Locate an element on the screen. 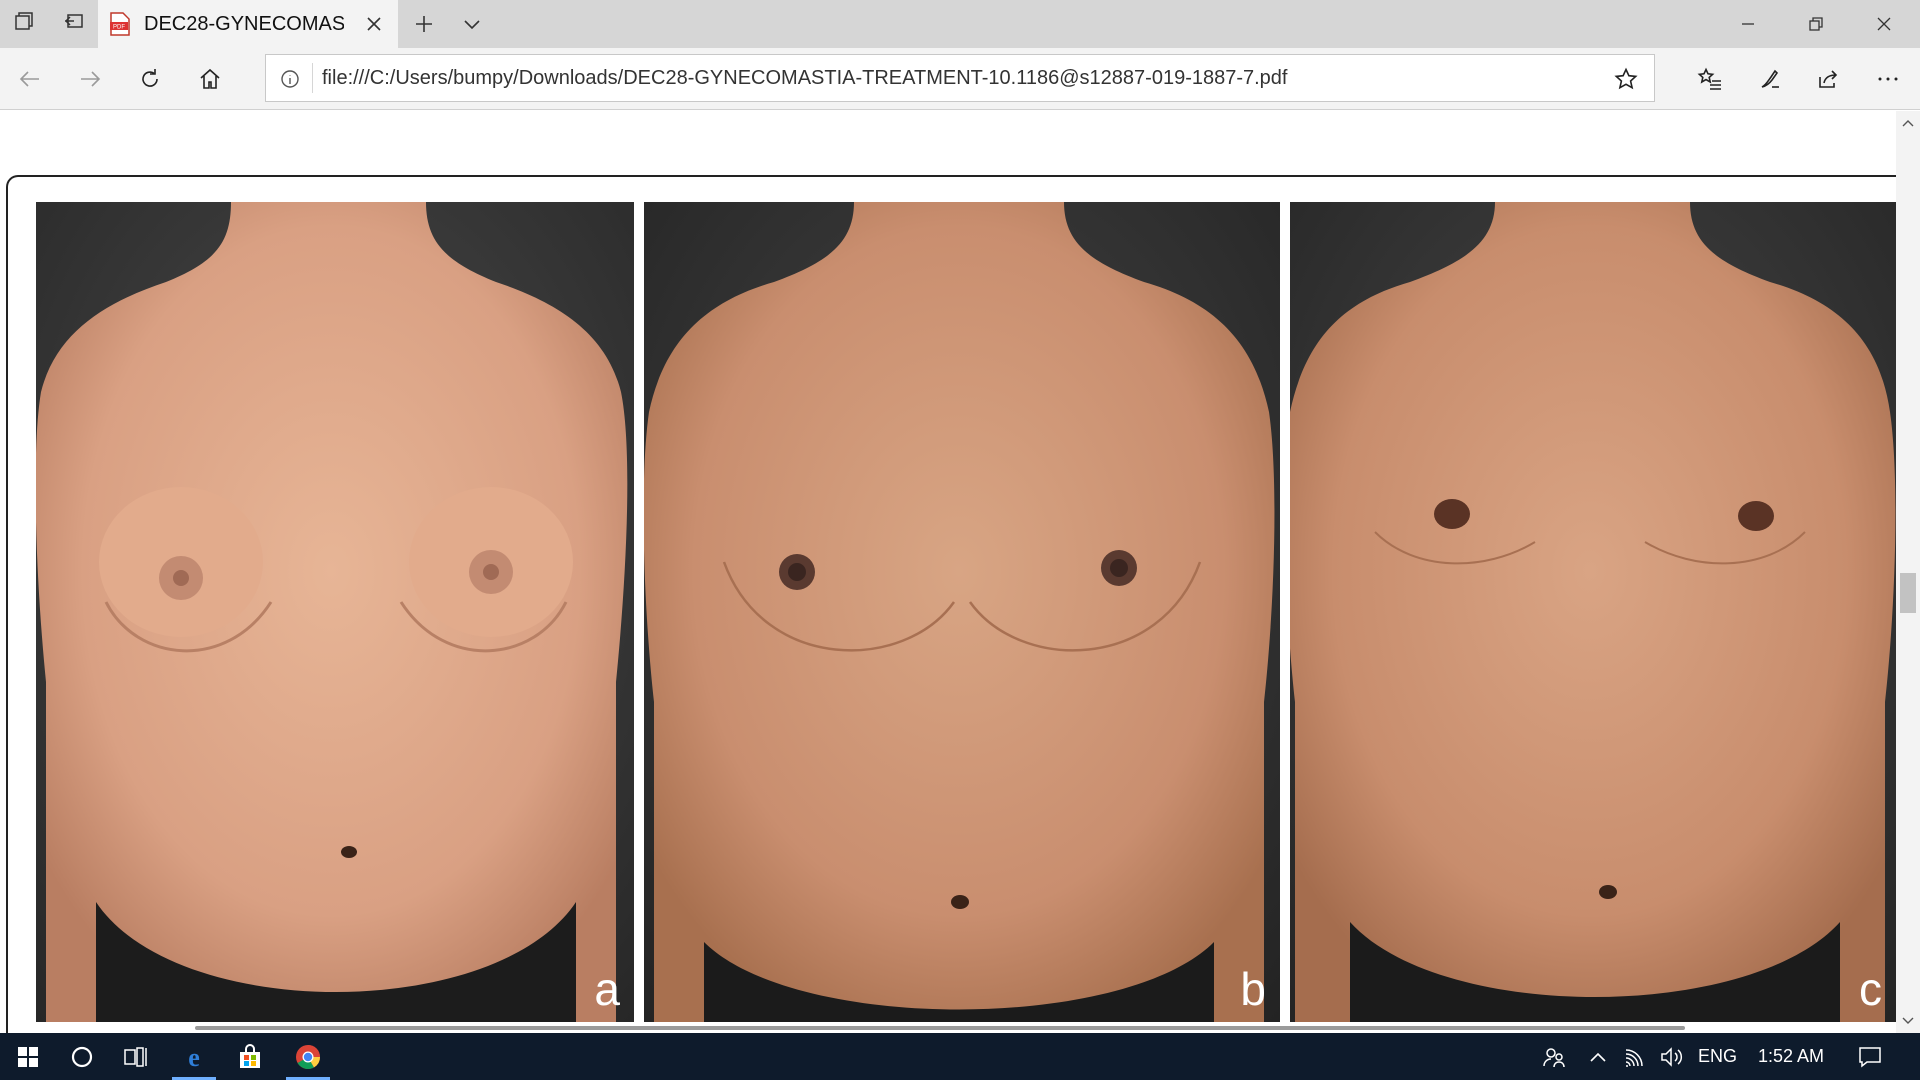 The height and width of the screenshot is (1080, 1920). wifi-icon is located at coordinates (1634, 1057).